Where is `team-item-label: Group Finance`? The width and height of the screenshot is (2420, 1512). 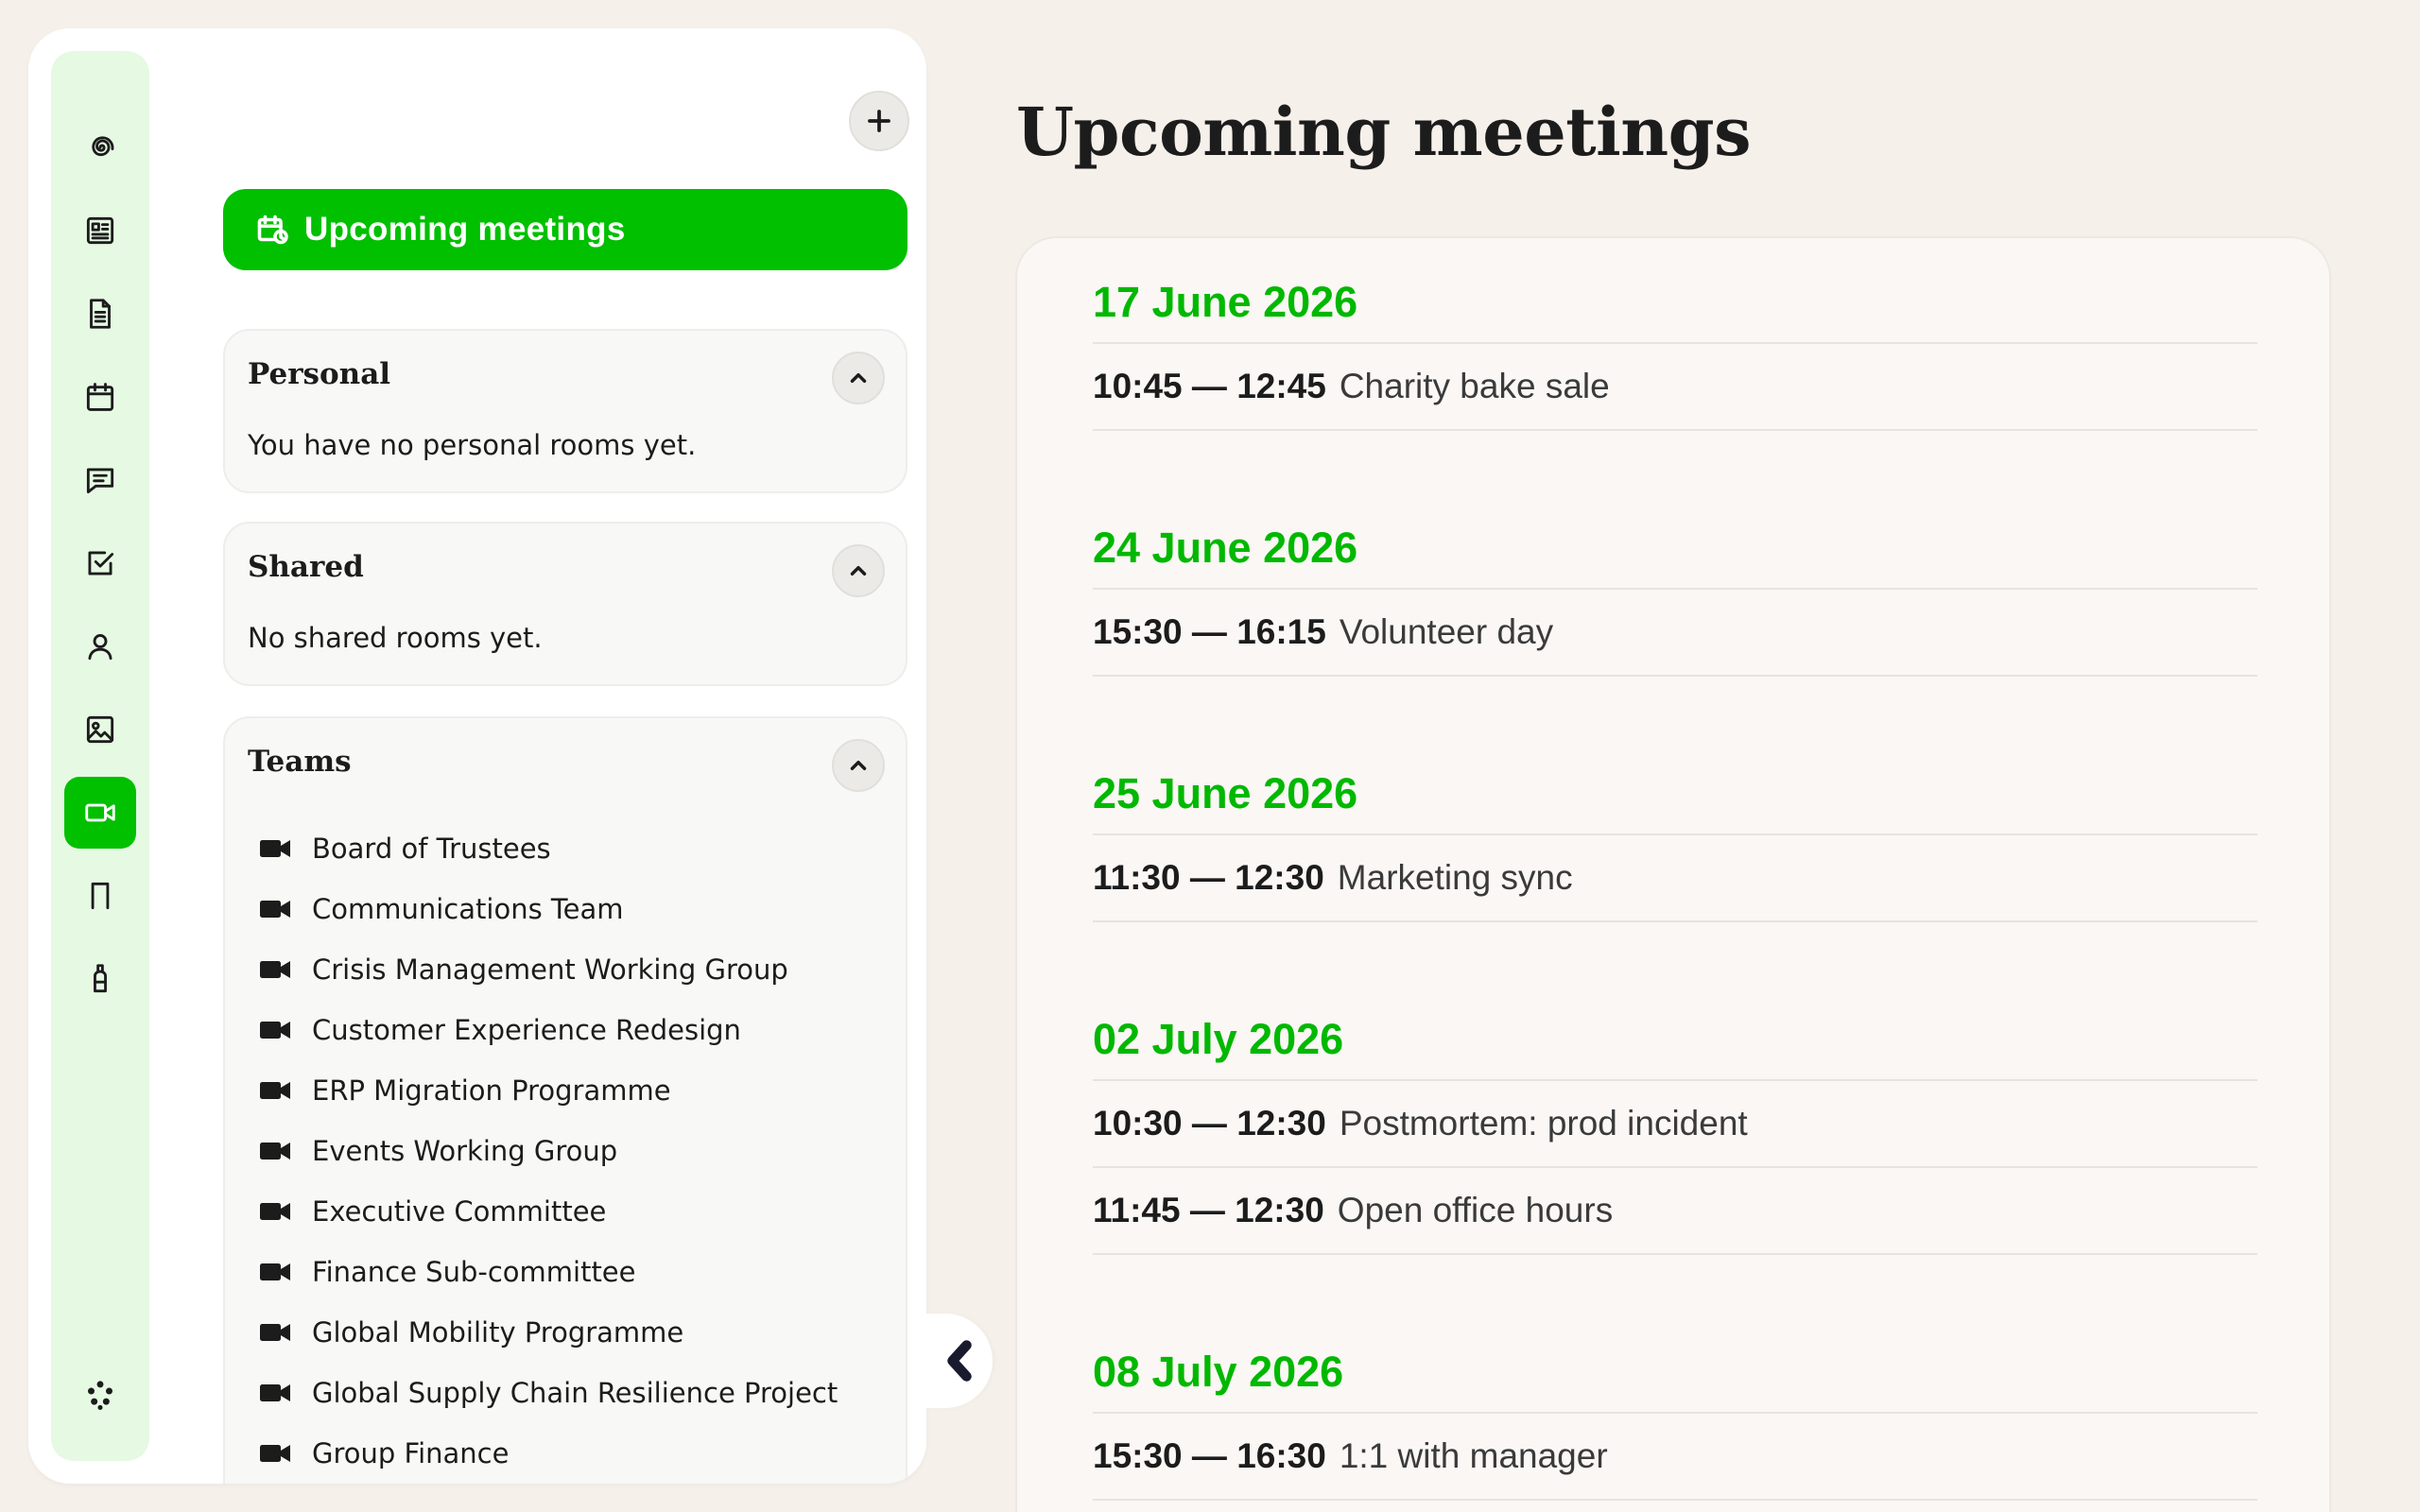 team-item-label: Group Finance is located at coordinates (411, 1453).